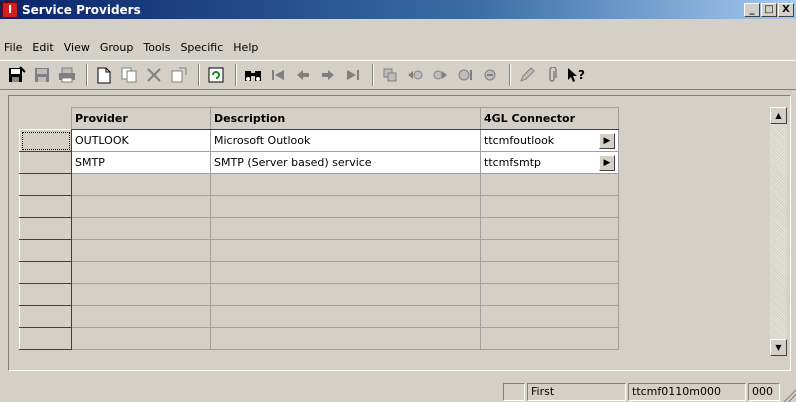  What do you see at coordinates (490, 75) in the screenshot?
I see `group-extra-icon` at bounding box center [490, 75].